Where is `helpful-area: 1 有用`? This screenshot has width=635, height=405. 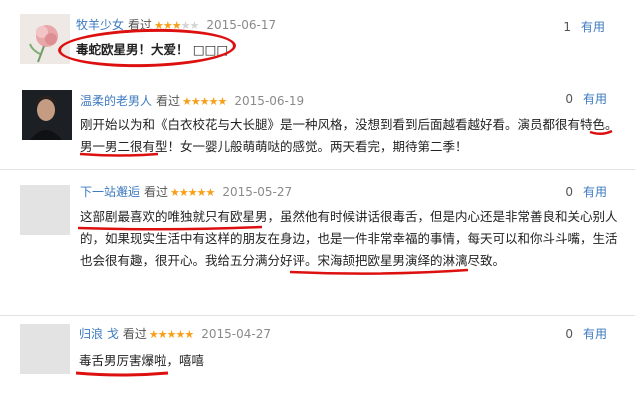 helpful-area: 1 有用 is located at coordinates (584, 27).